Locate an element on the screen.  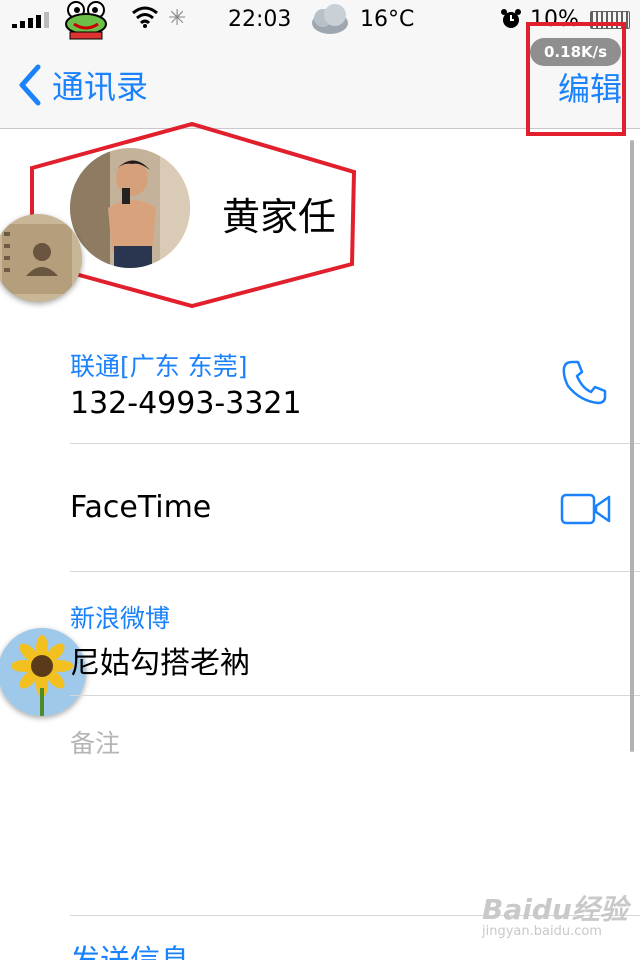
annotation-hexagon is located at coordinates (193, 215).